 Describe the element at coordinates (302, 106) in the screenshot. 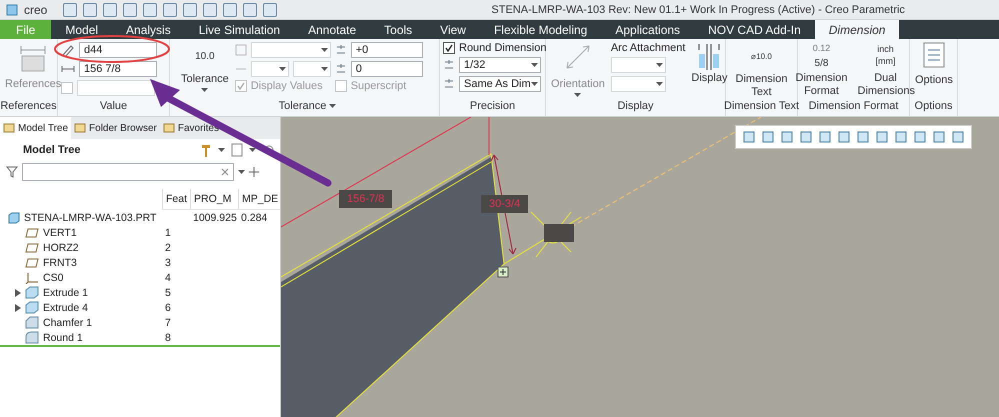

I see `group-label: Tolerance` at that location.